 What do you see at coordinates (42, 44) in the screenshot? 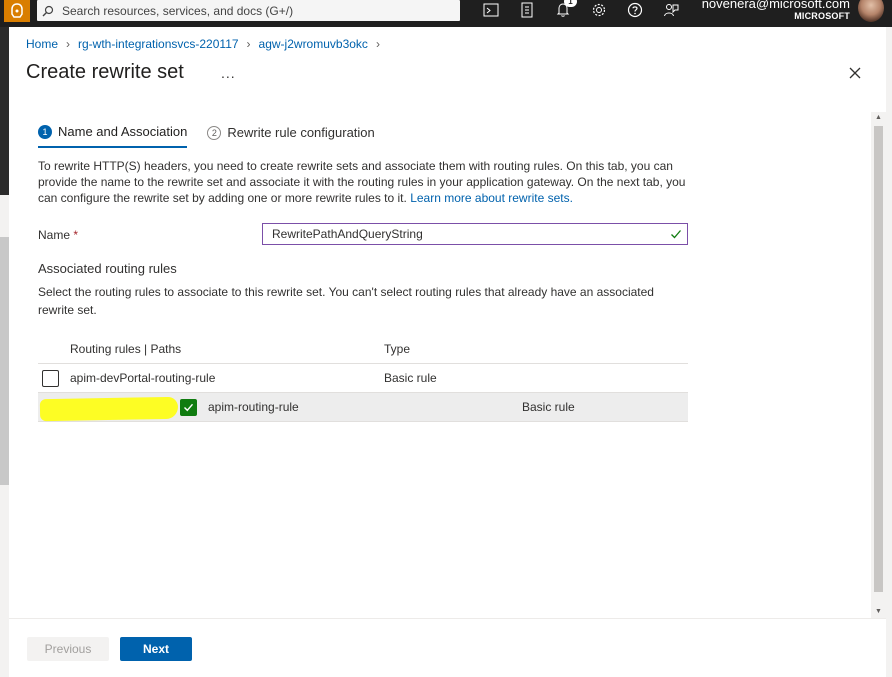
I see `breadcrumb-home: Home` at bounding box center [42, 44].